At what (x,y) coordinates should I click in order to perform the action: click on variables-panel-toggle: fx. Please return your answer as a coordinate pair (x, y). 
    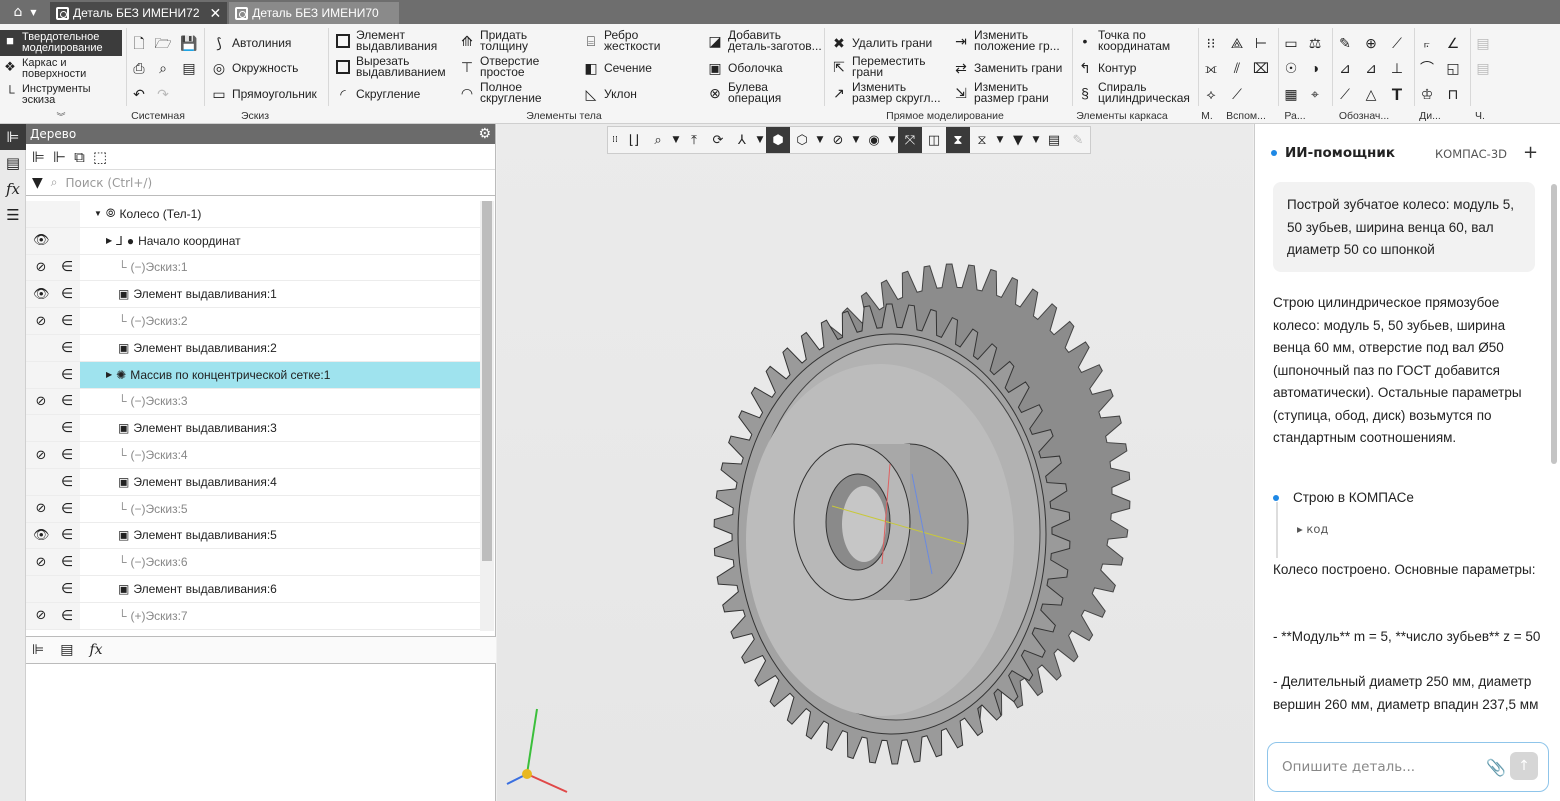
    Looking at the image, I should click on (13, 189).